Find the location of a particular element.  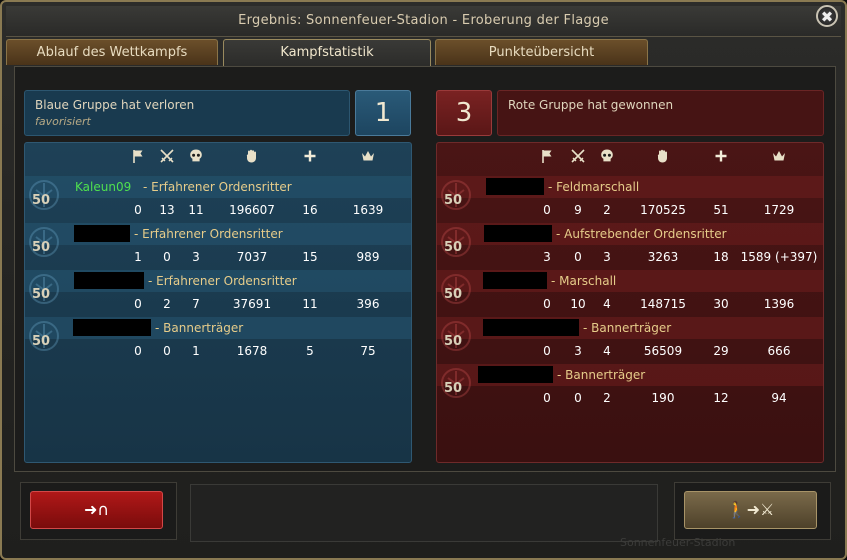

stat-points: 396 is located at coordinates (368, 304).